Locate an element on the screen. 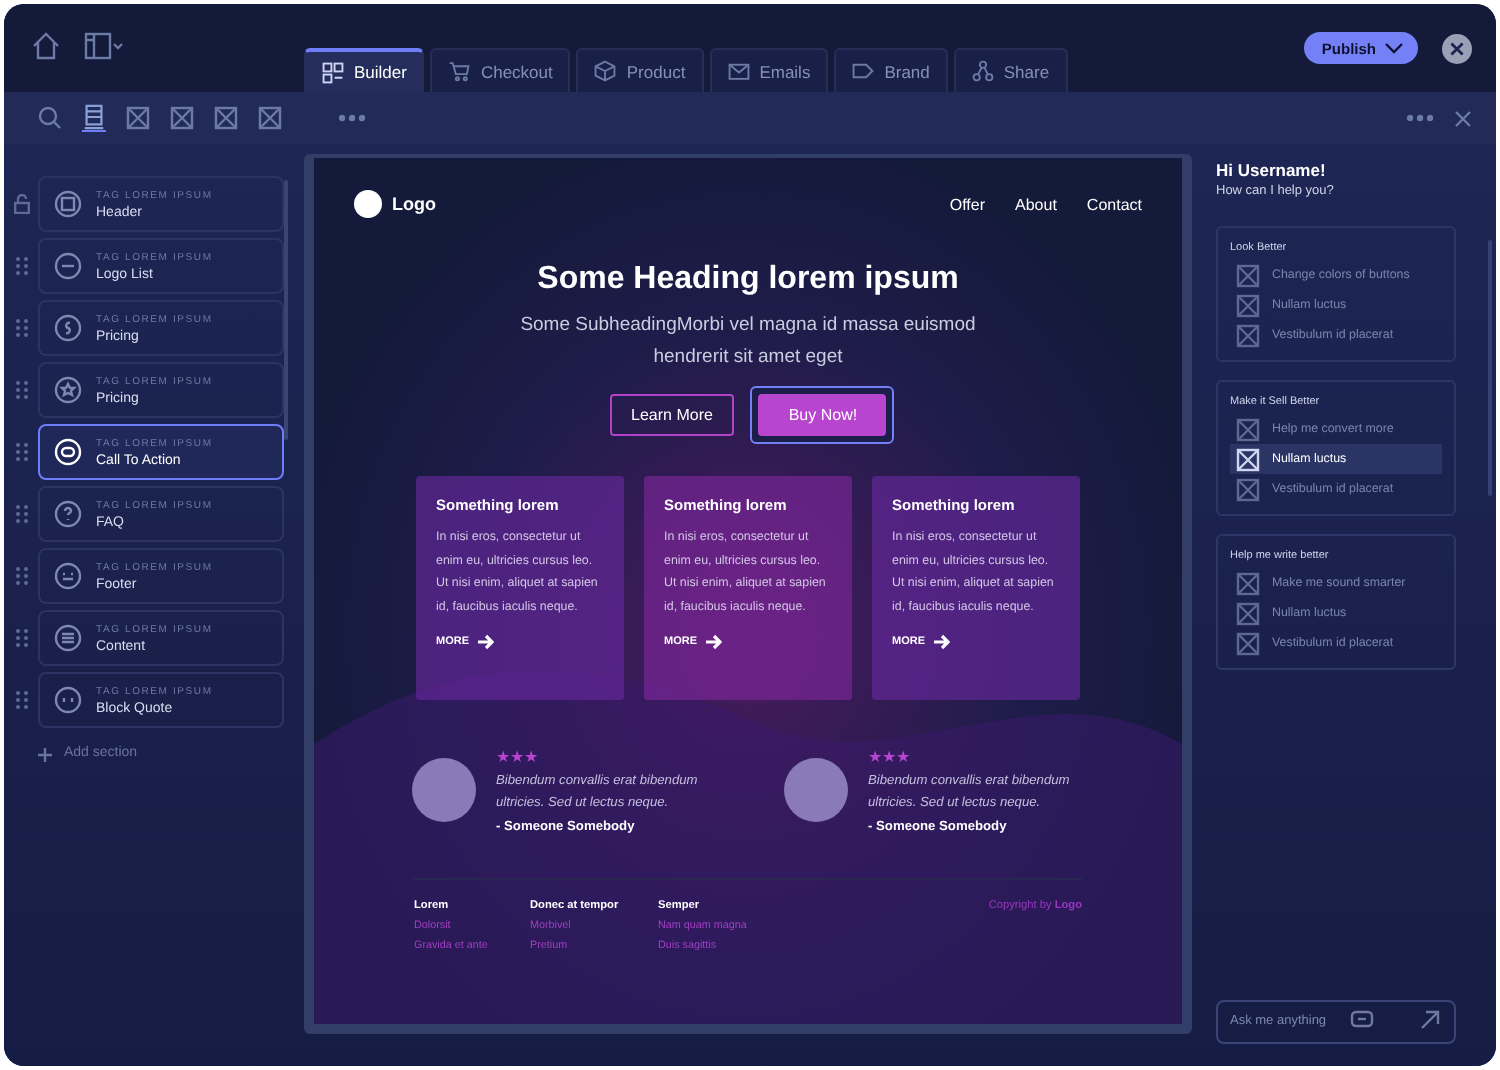  cta-button: Learn More is located at coordinates (672, 415).